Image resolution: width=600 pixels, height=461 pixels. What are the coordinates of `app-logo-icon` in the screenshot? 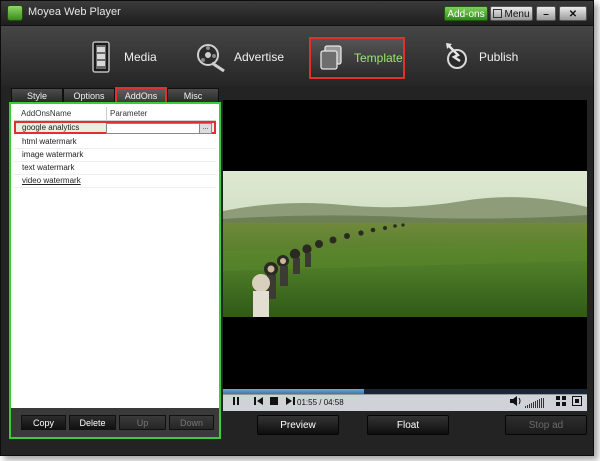 It's located at (15, 13).